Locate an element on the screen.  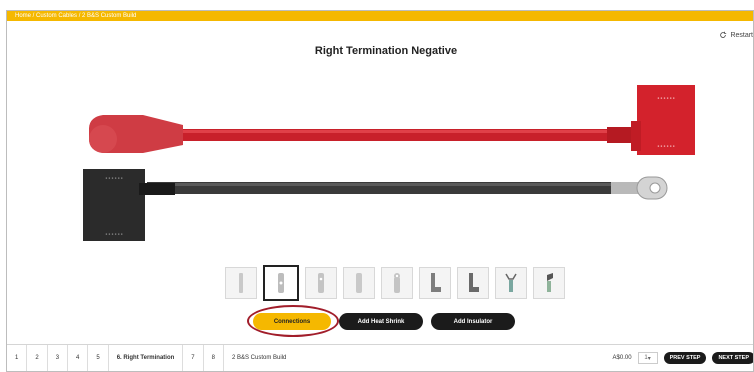
step-3: 3 is located at coordinates (58, 358).